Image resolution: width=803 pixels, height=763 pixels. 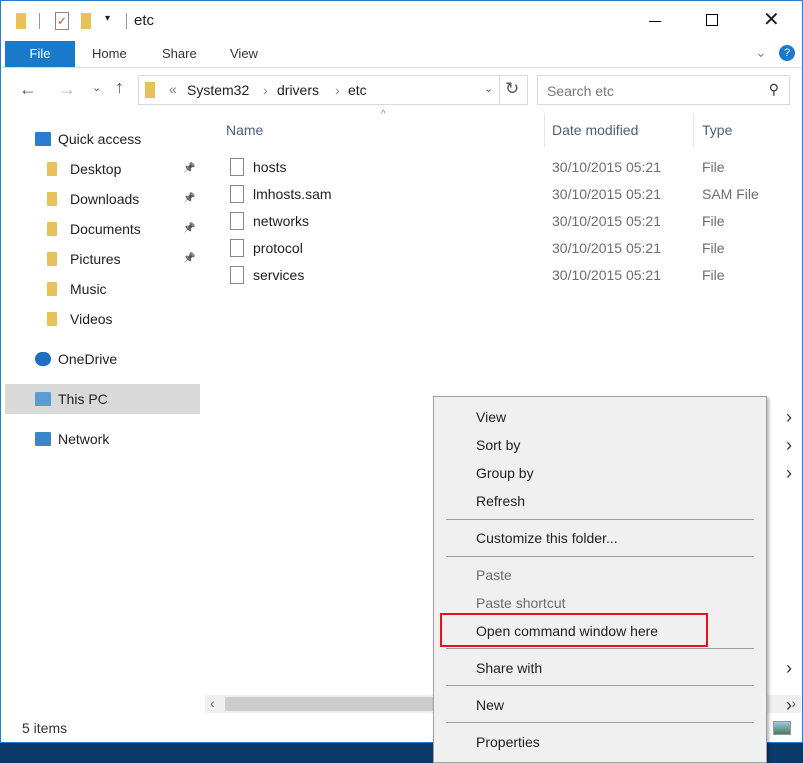 I want to click on breadcrumb-system32: System32, so click(x=218, y=90).